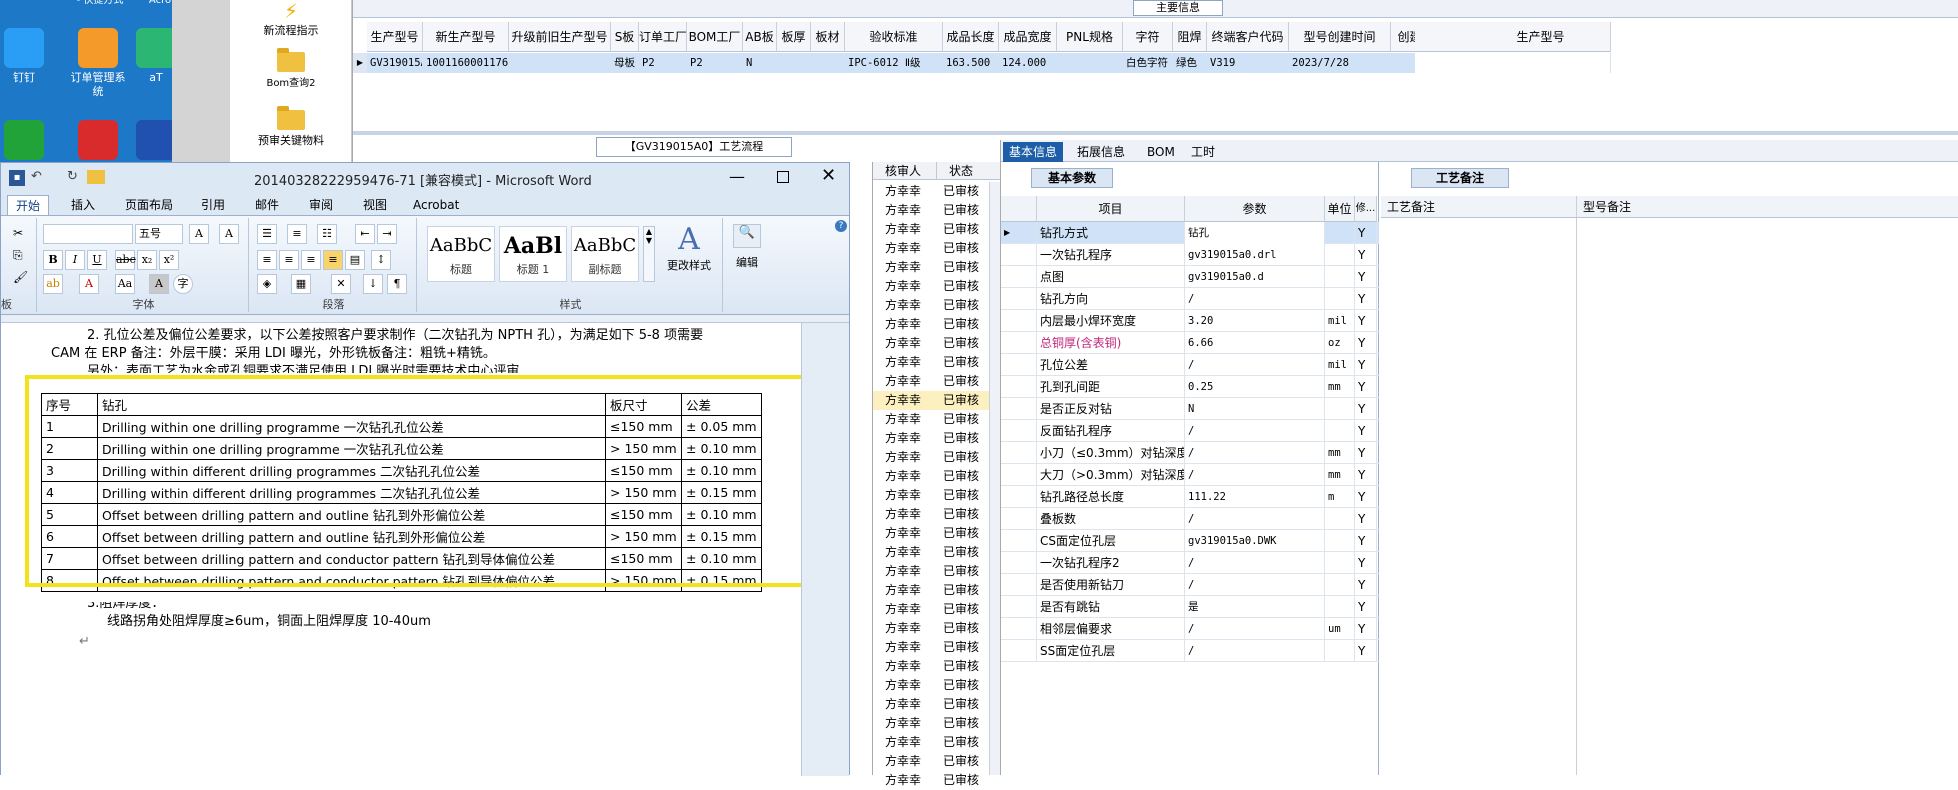 The width and height of the screenshot is (1958, 790). What do you see at coordinates (360, 63) in the screenshot?
I see `row-selector-icon: ▶` at bounding box center [360, 63].